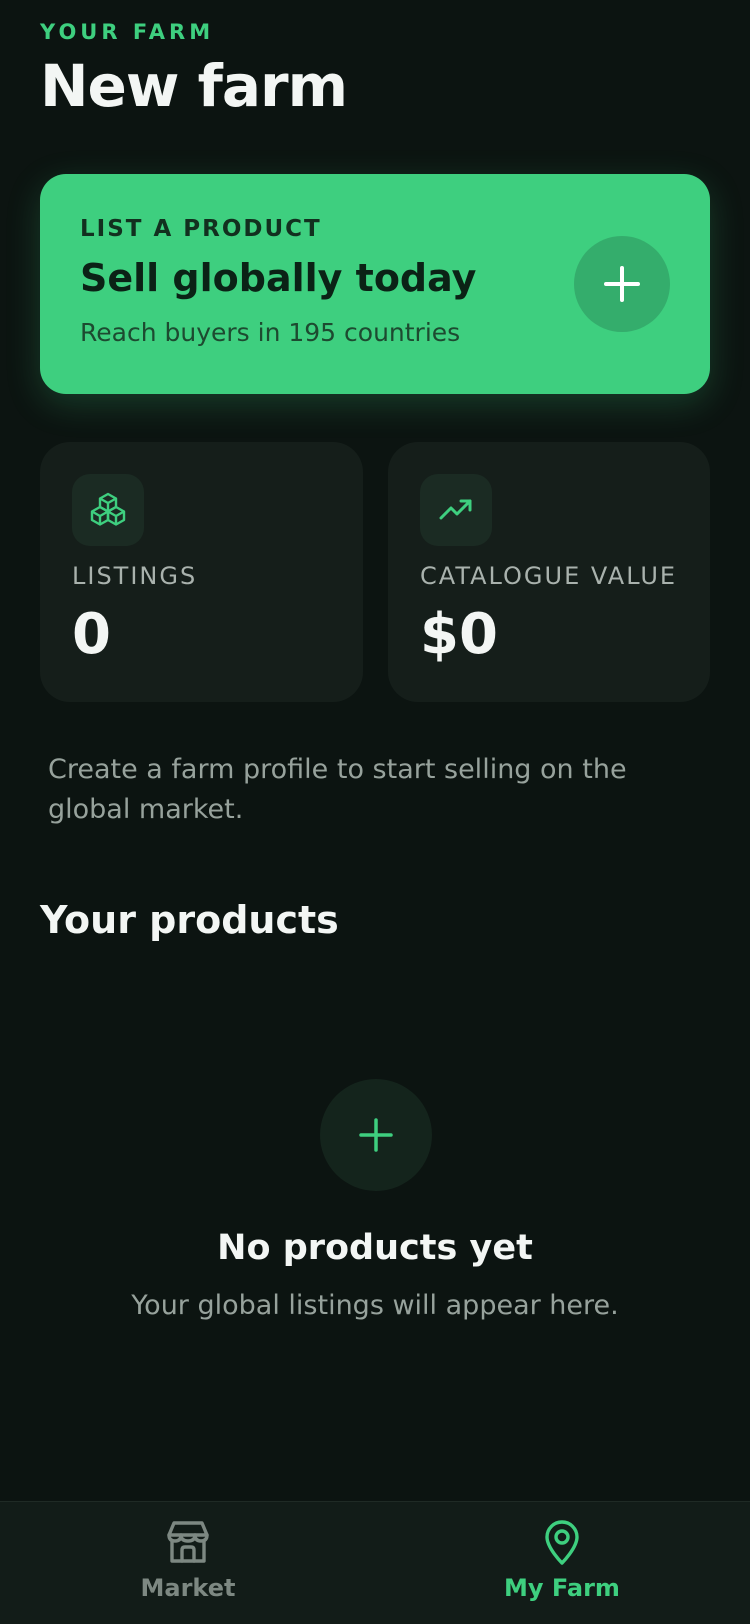  Describe the element at coordinates (549, 576) in the screenshot. I see `catalogue-value-label: CATALOGUE VALUE` at that location.